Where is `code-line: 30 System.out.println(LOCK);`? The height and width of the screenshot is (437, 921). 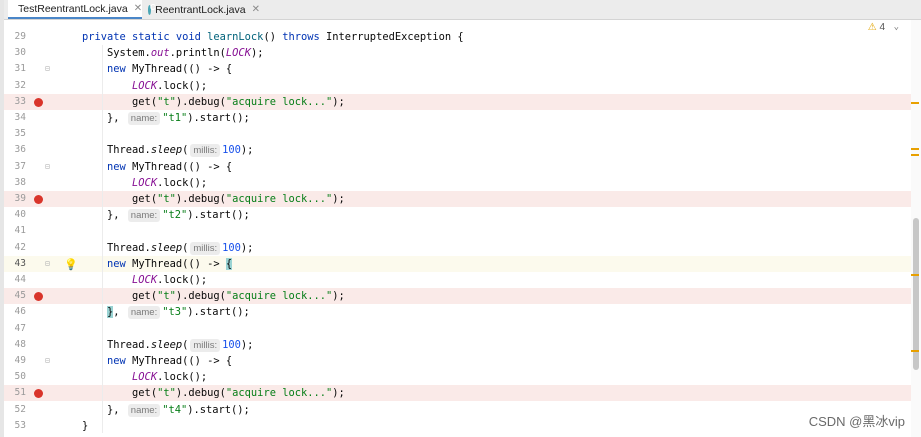
code-line: 30 System.out.println(LOCK); is located at coordinates (462, 53).